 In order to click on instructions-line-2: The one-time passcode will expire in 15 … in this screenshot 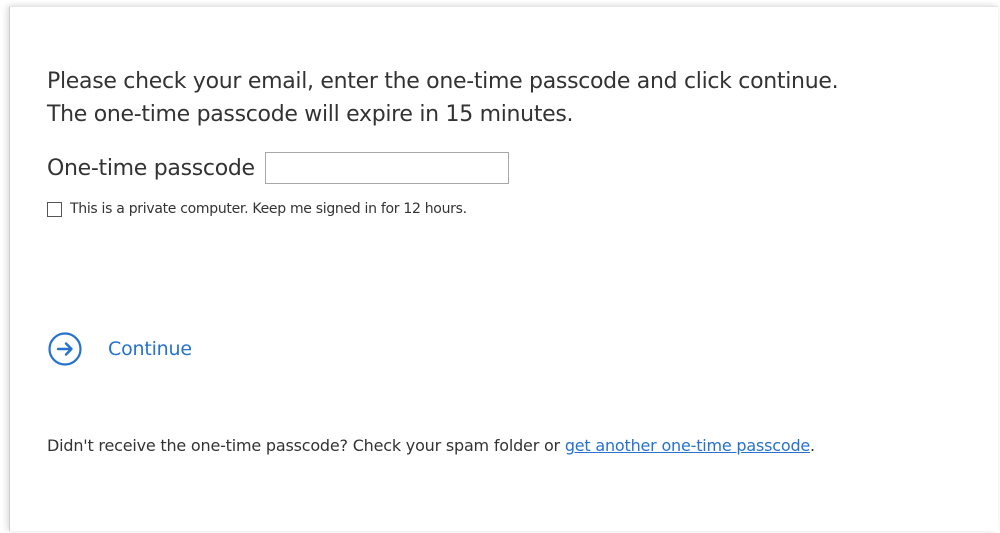, I will do `click(310, 114)`.